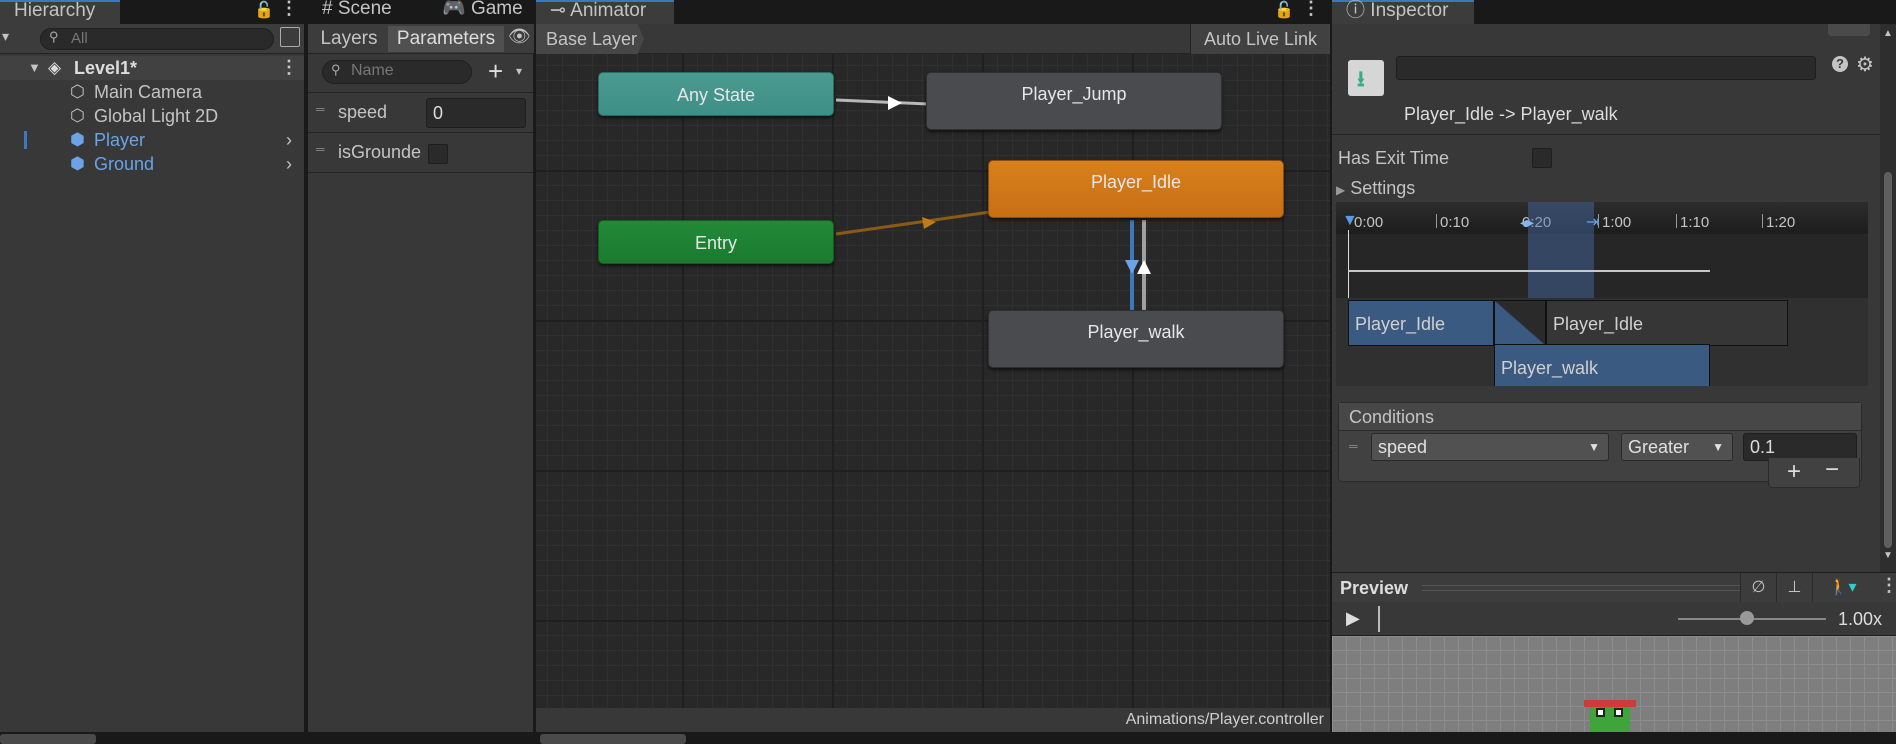 The height and width of the screenshot is (744, 1896). I want to click on scene-row: ▼ ◈ Level1* ⋮, so click(152, 68).